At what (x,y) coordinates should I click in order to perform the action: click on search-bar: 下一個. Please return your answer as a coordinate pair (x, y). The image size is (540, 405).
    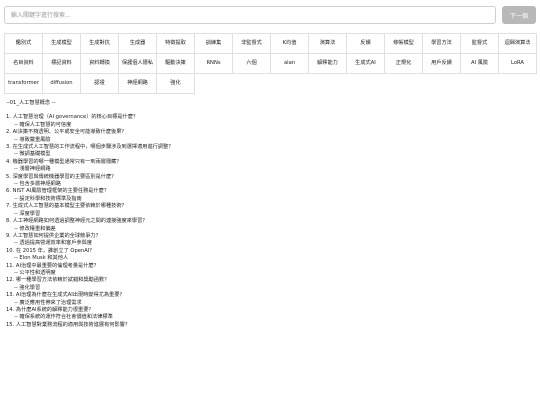
    Looking at the image, I should click on (270, 16).